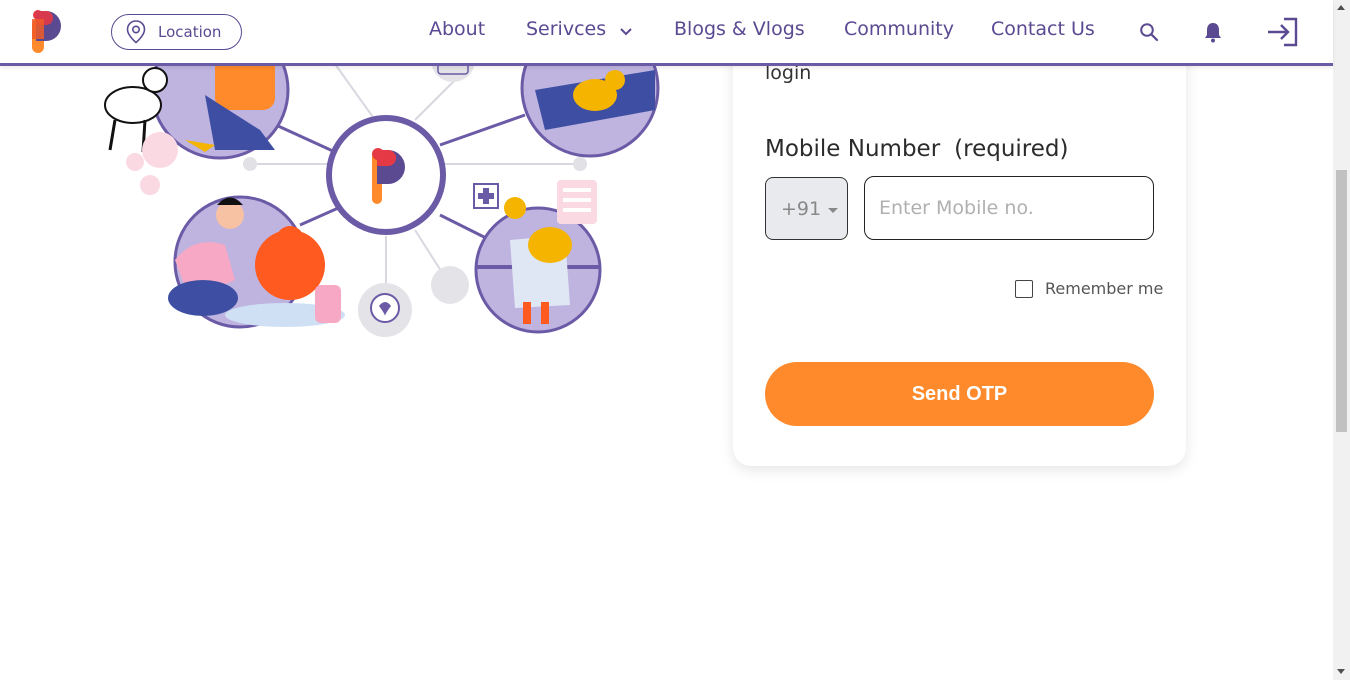  Describe the element at coordinates (853, 149) in the screenshot. I see `mobile-label-text: Mobile Number` at that location.